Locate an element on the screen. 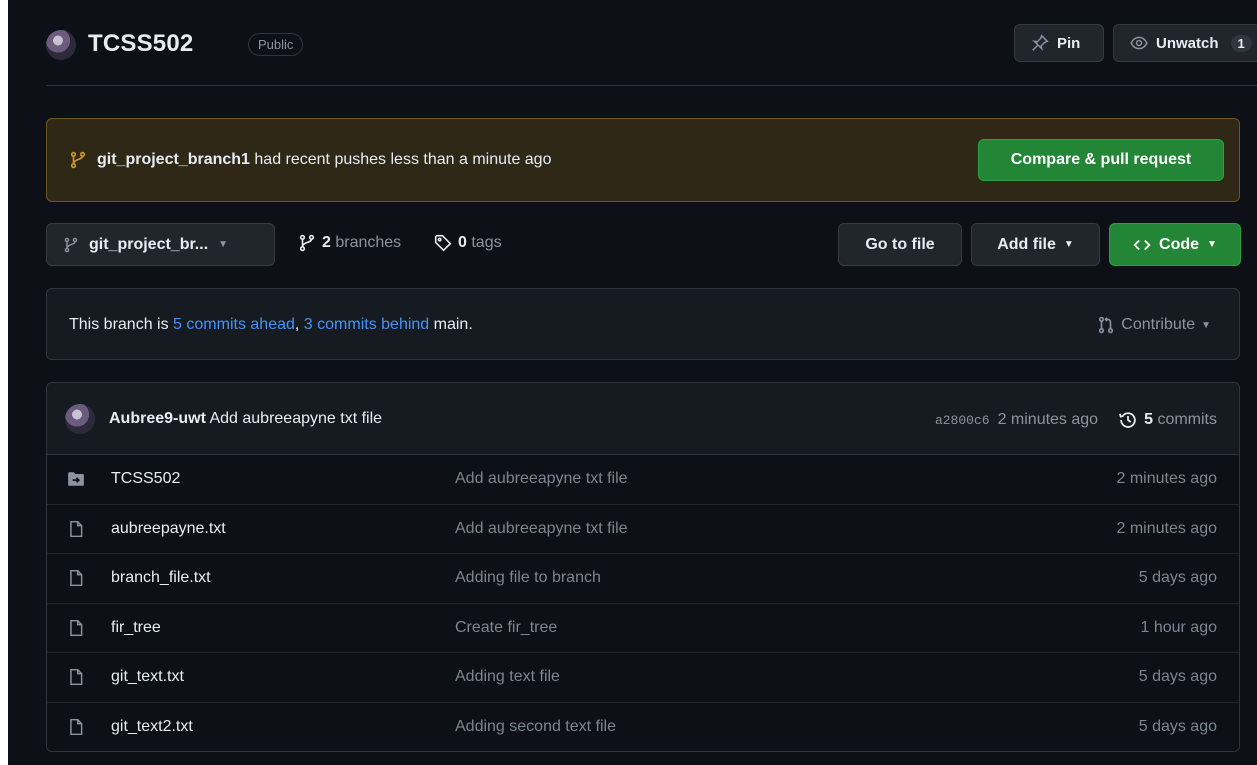 The height and width of the screenshot is (765, 1257). folder-submodule-icon is located at coordinates (76, 479).